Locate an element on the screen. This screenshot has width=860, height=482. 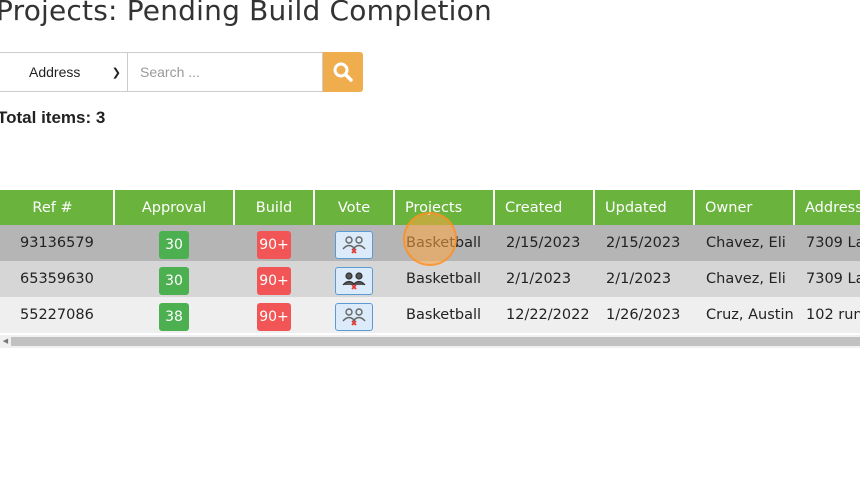
cell-created: 12/22/2022 is located at coordinates (544, 315).